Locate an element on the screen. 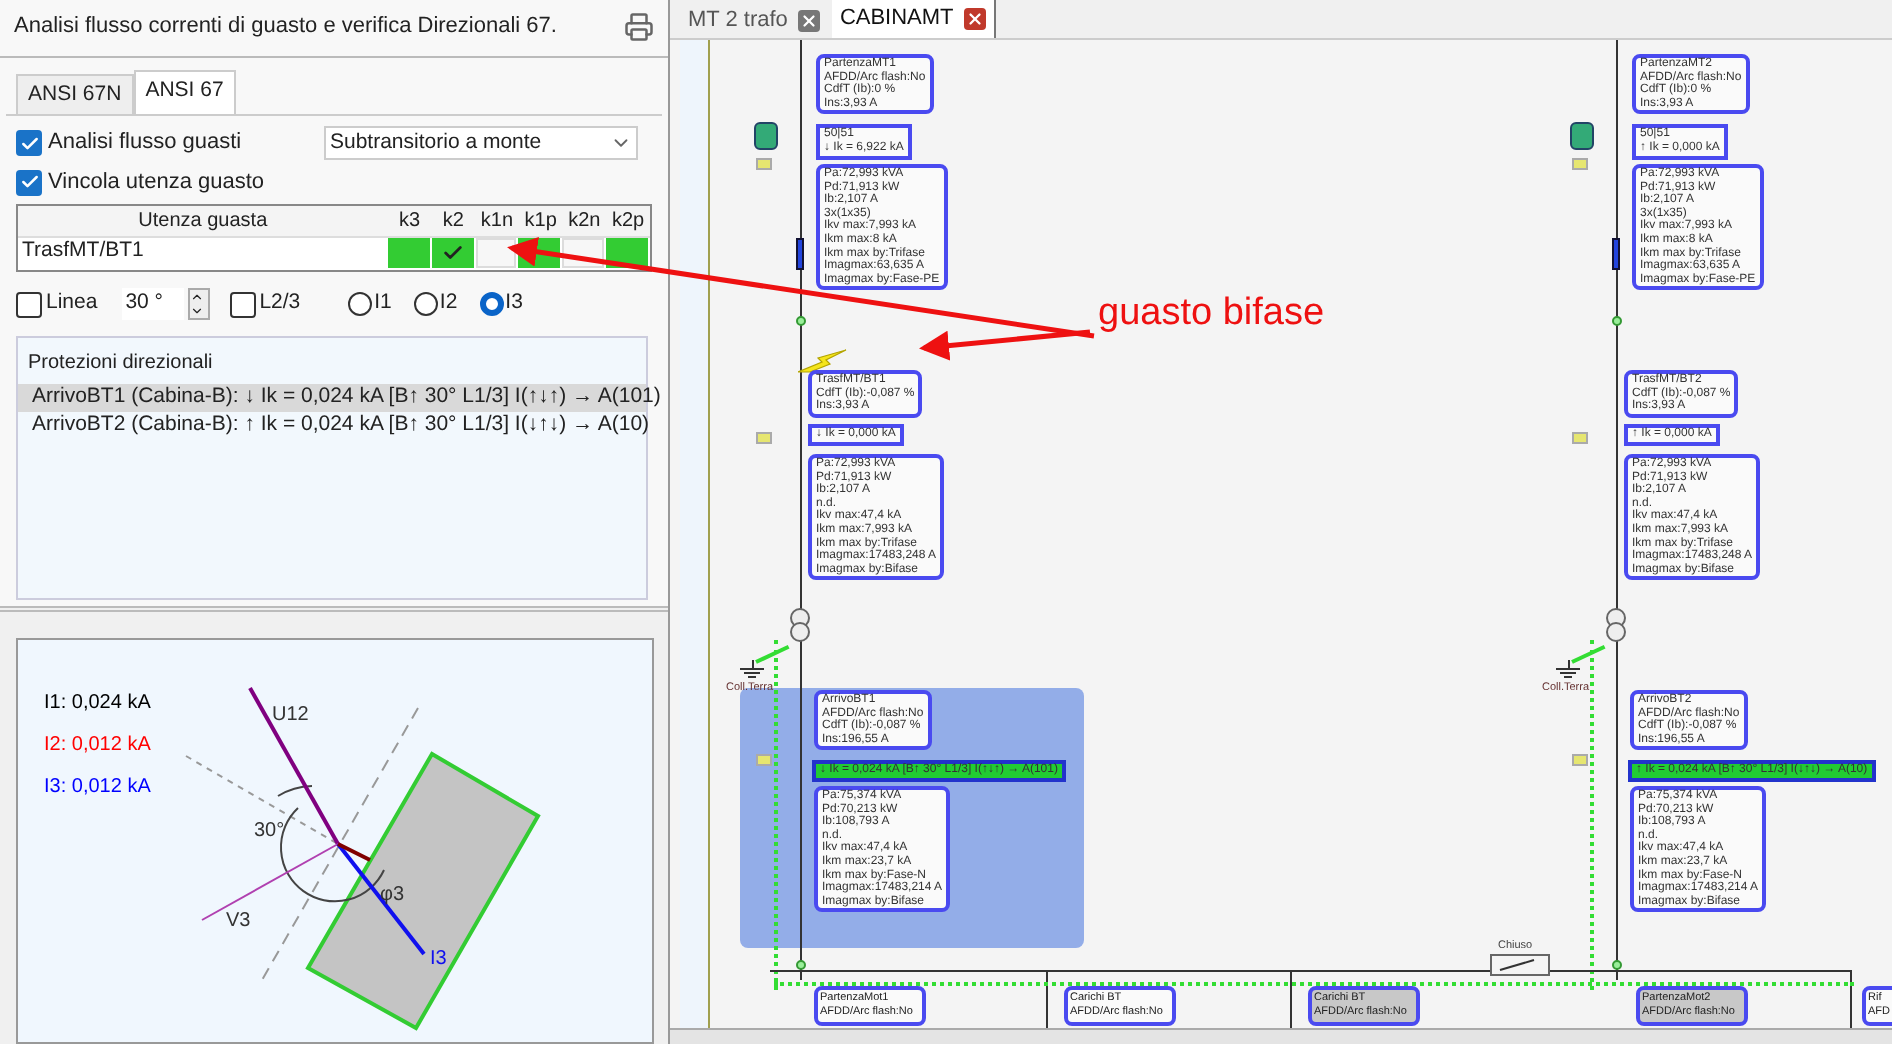  vector-label: I3 is located at coordinates (438, 959).